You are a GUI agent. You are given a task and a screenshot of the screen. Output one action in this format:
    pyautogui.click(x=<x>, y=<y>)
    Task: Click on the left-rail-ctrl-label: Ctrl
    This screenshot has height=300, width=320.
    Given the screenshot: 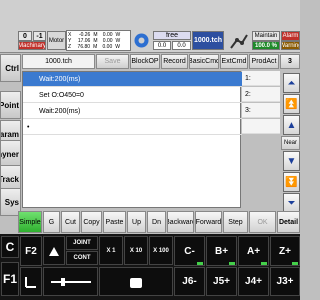 What is the action you would take?
    pyautogui.click(x=12, y=68)
    